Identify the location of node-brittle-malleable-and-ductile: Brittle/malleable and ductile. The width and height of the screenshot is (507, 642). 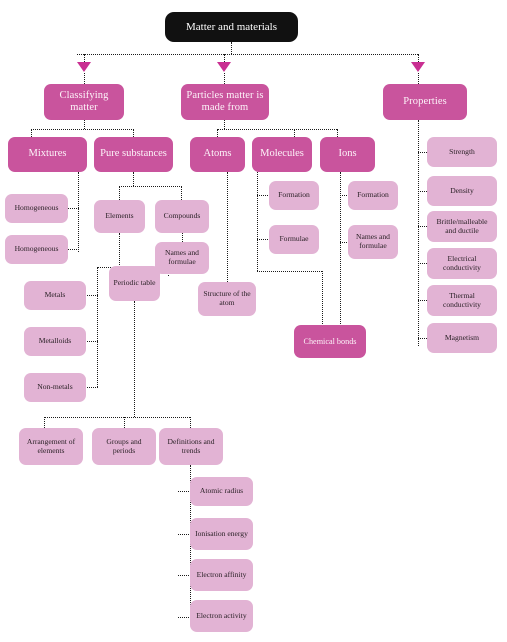
(462, 226).